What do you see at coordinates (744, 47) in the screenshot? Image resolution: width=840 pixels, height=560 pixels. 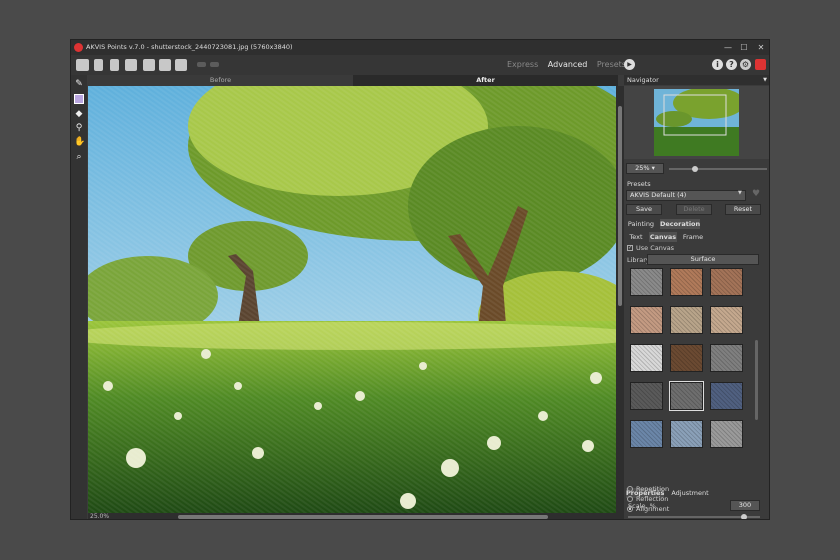 I see `maximize-button: ☐` at bounding box center [744, 47].